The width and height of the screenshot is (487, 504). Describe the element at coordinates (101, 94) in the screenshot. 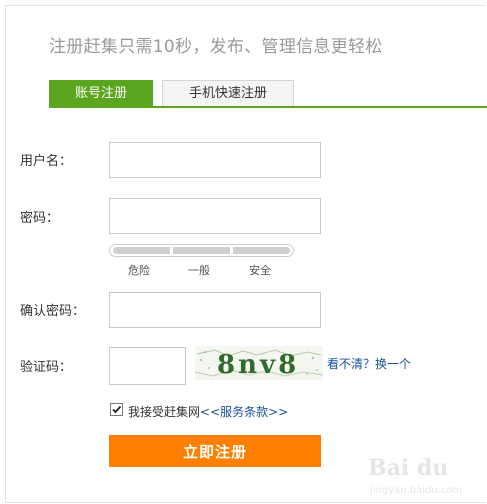

I see `tab-account-register: 账号注册` at that location.